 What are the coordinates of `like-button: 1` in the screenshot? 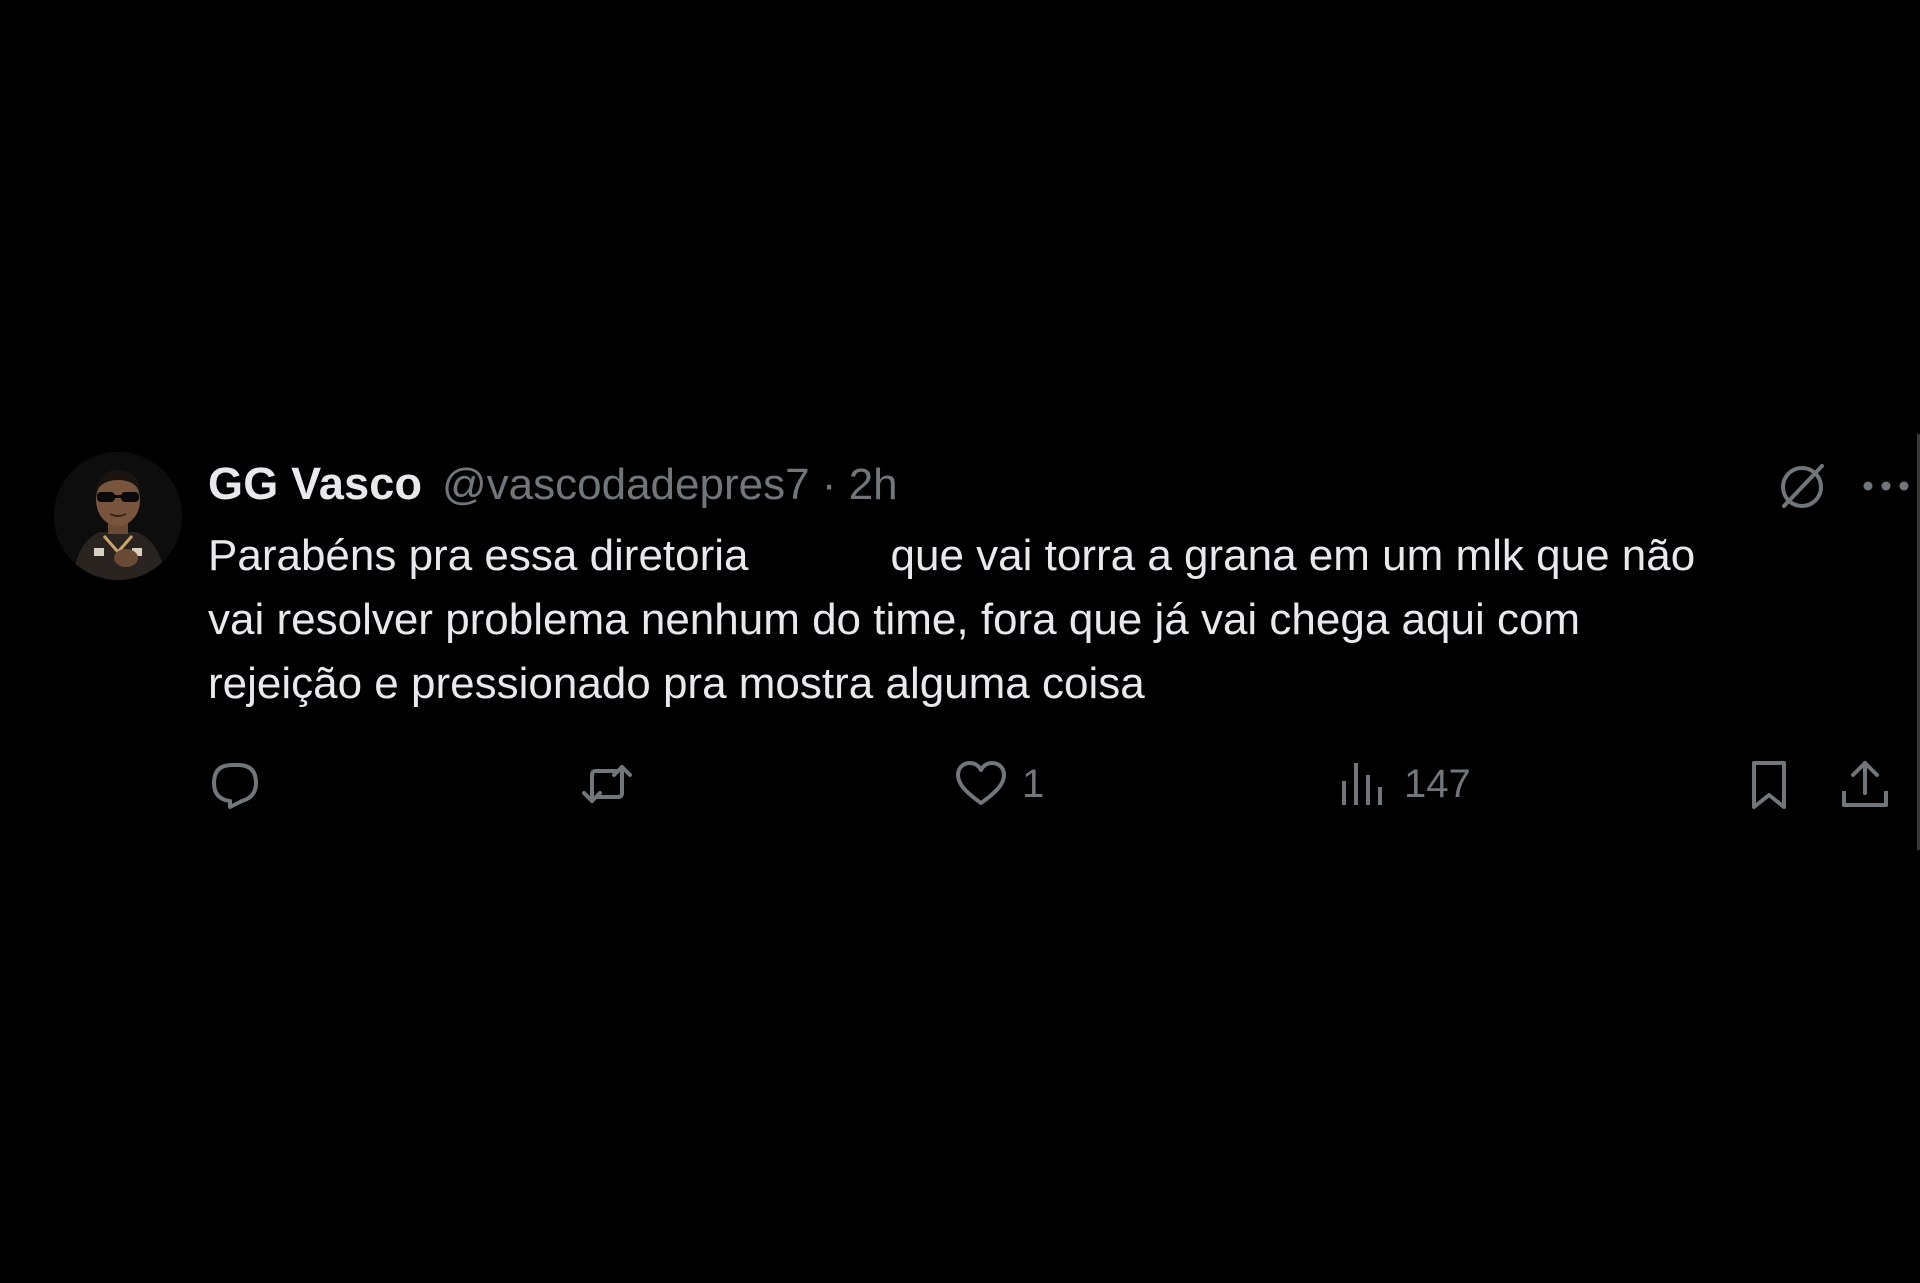 It's located at (999, 784).